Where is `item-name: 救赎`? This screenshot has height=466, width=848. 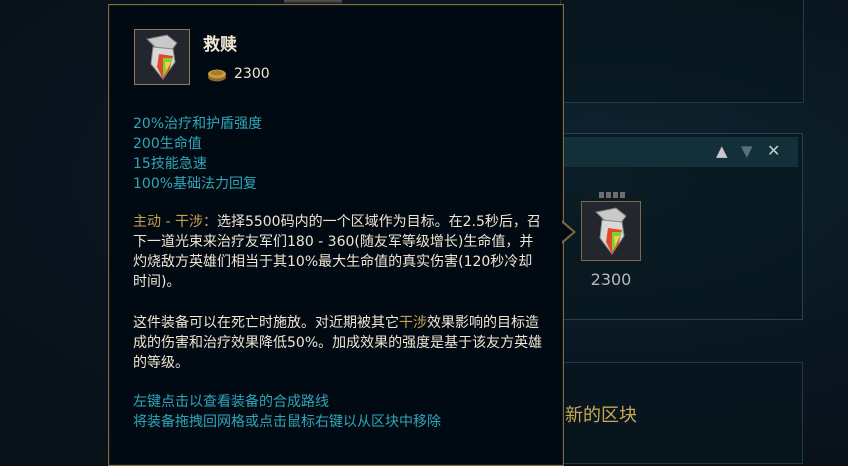 item-name: 救赎 is located at coordinates (220, 45).